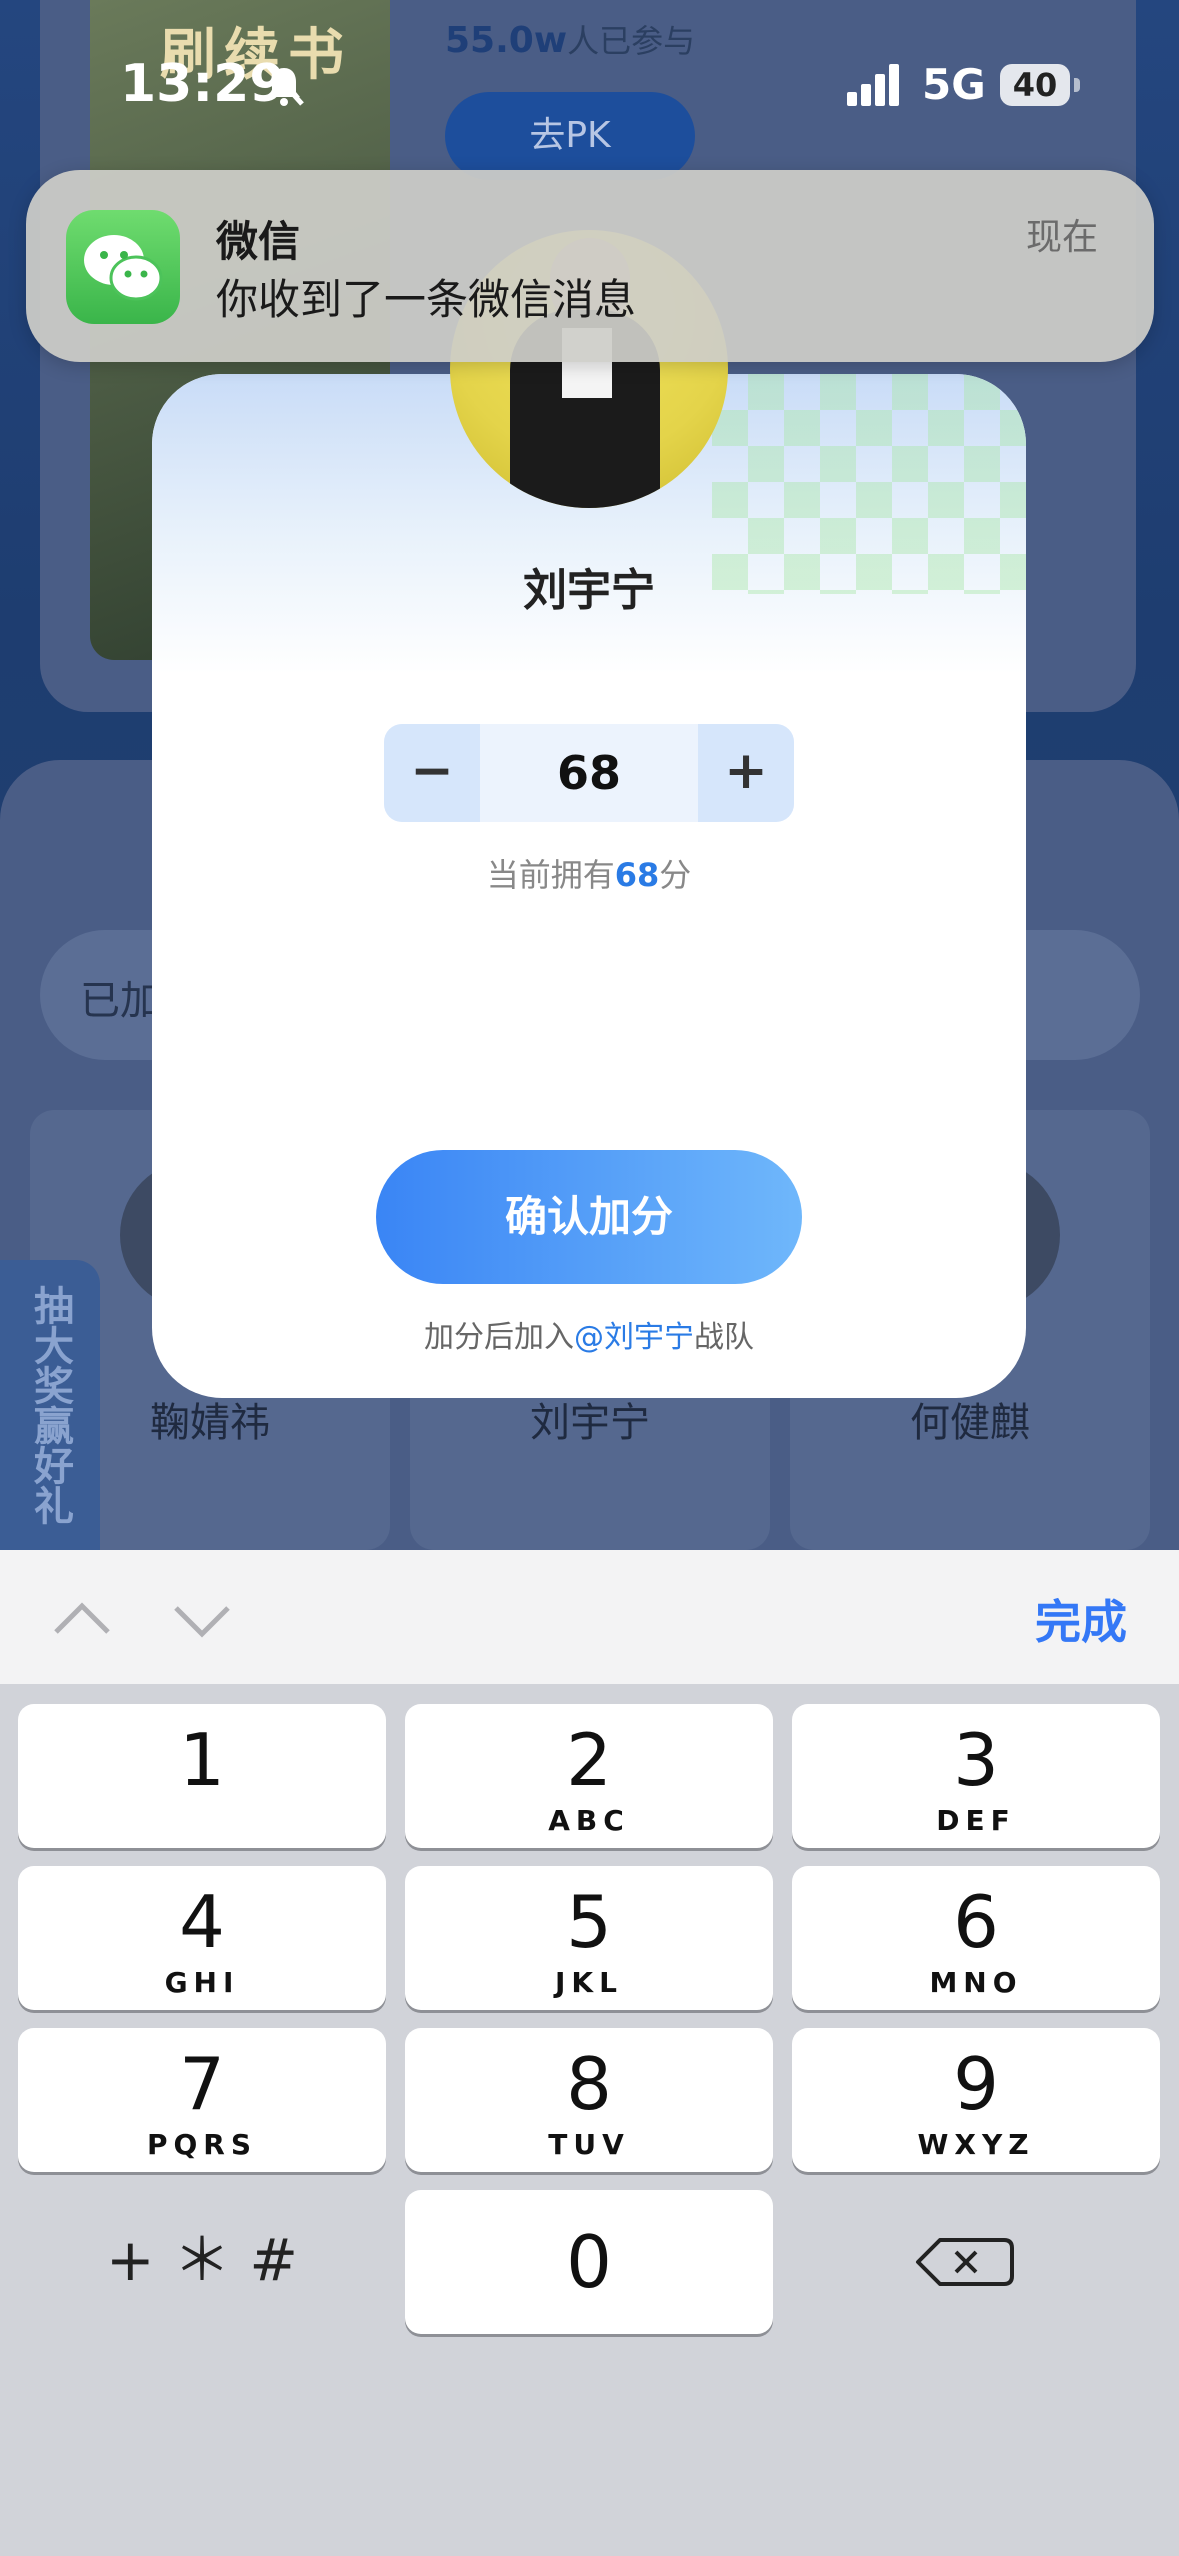 This screenshot has height=2556, width=1179. Describe the element at coordinates (426, 299) in the screenshot. I see `notification-message: 你收到了一条微信消息` at that location.